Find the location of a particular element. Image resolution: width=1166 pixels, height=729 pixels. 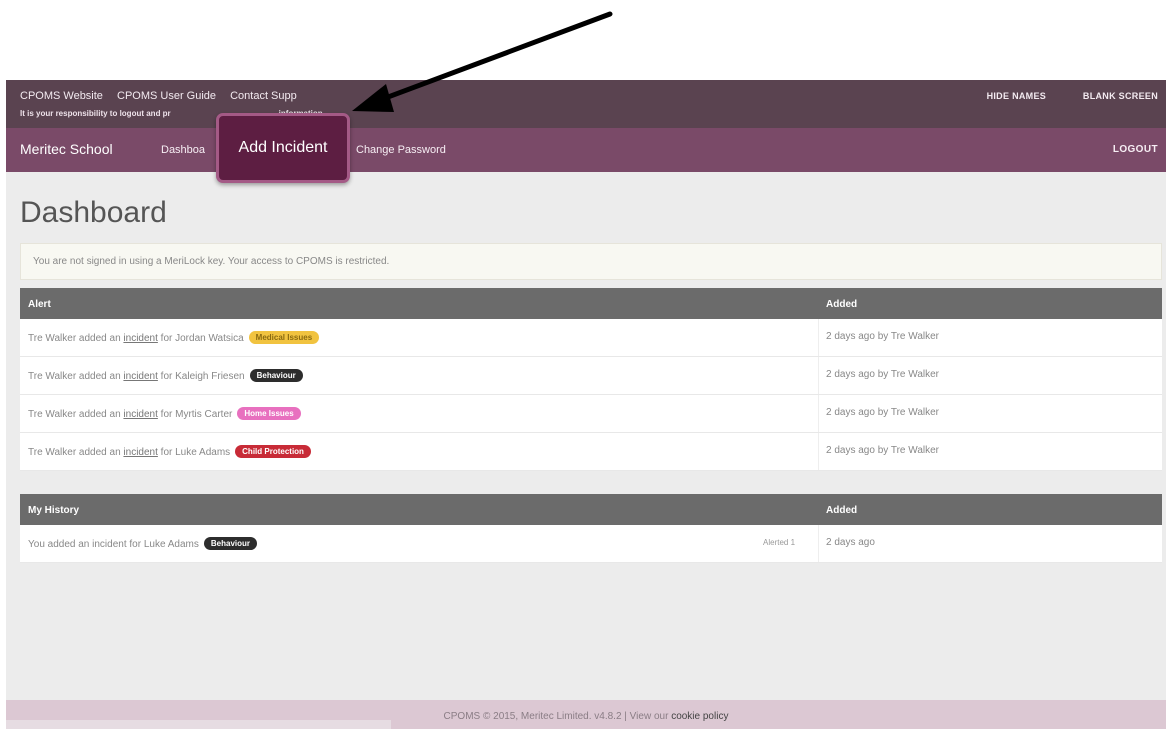

row-student: for Jordan Watsica is located at coordinates (202, 338).